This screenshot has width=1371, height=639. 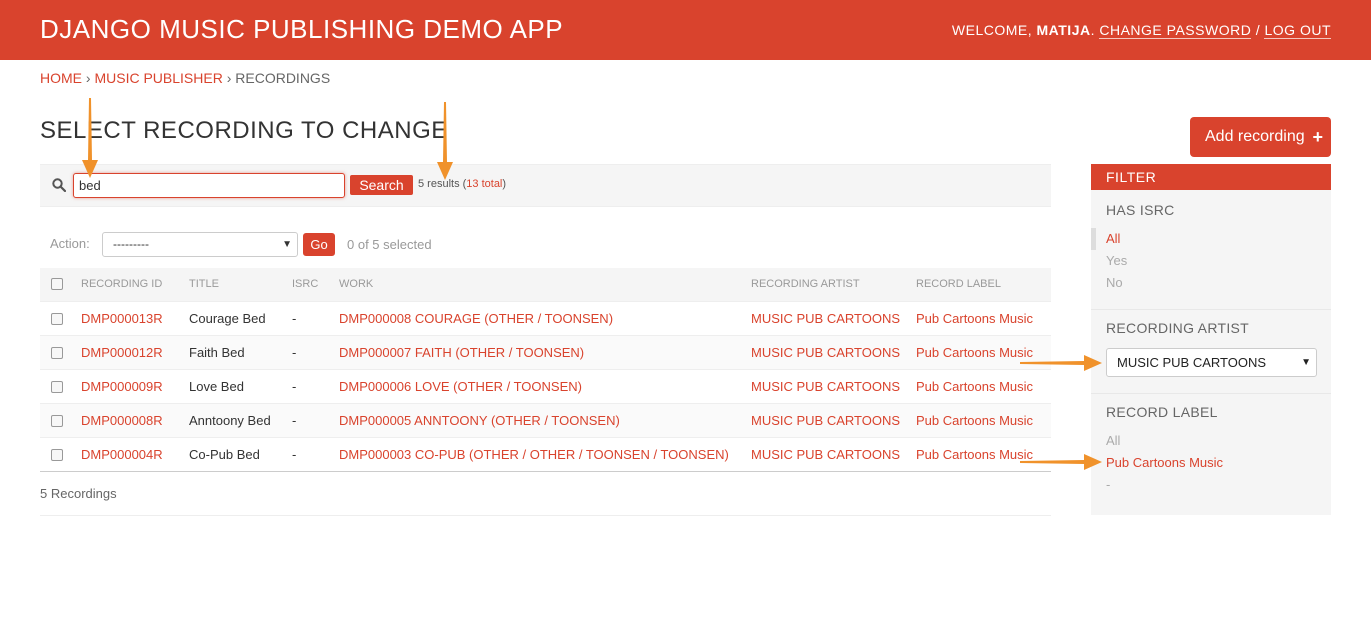 What do you see at coordinates (200, 244) in the screenshot?
I see `action-select: --------- ▼` at bounding box center [200, 244].